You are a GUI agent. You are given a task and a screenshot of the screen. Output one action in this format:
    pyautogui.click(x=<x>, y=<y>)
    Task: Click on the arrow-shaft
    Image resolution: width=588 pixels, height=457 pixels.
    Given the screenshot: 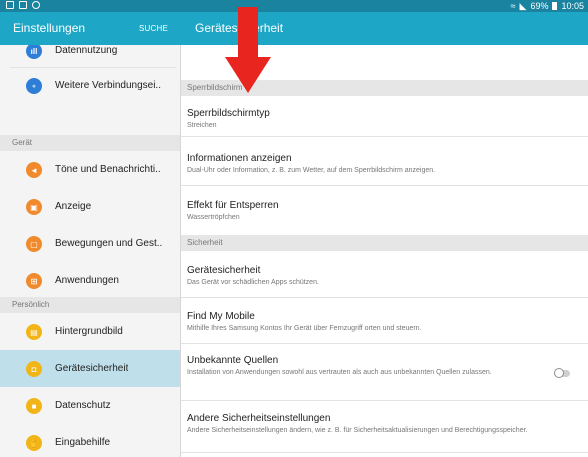 What is the action you would take?
    pyautogui.click(x=248, y=32)
    